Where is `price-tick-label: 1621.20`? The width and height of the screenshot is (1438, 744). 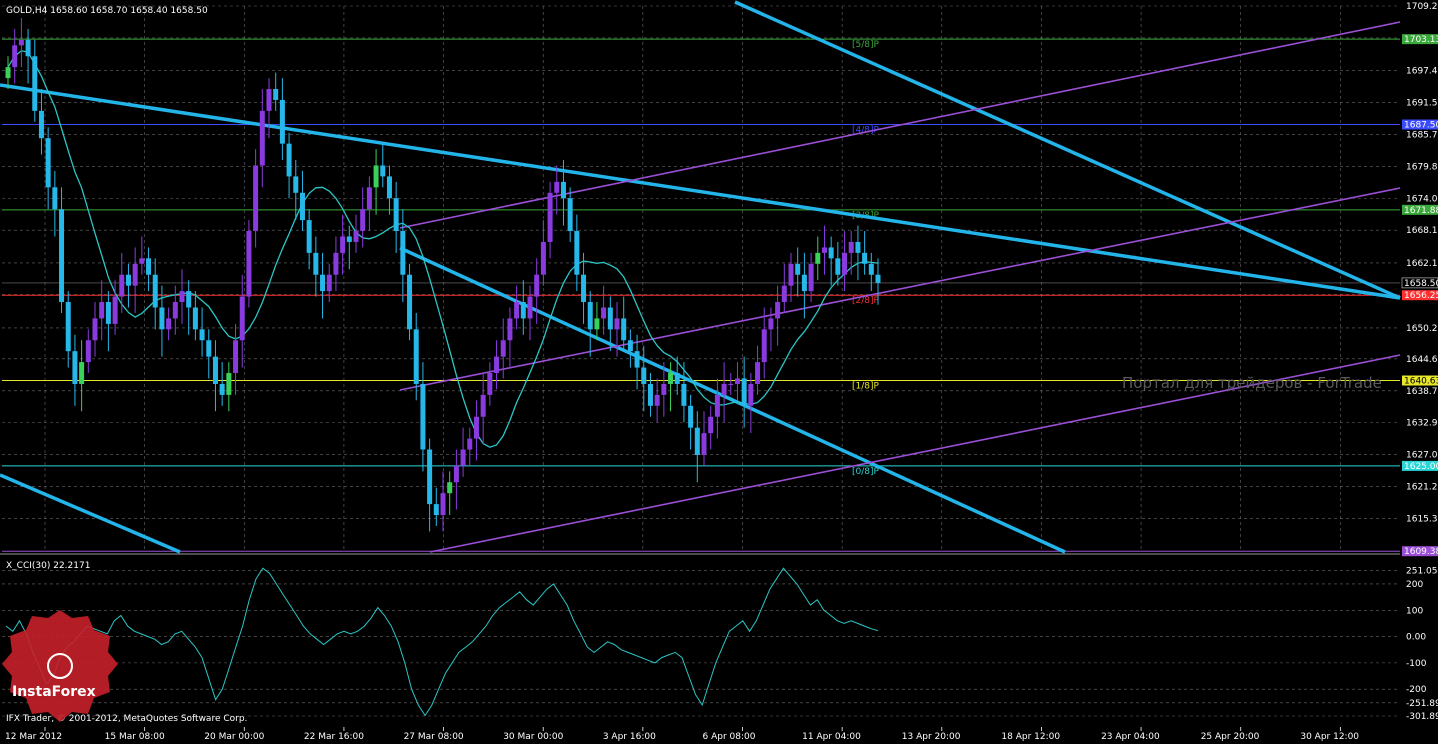
price-tick-label: 1621.20 is located at coordinates (1422, 488).